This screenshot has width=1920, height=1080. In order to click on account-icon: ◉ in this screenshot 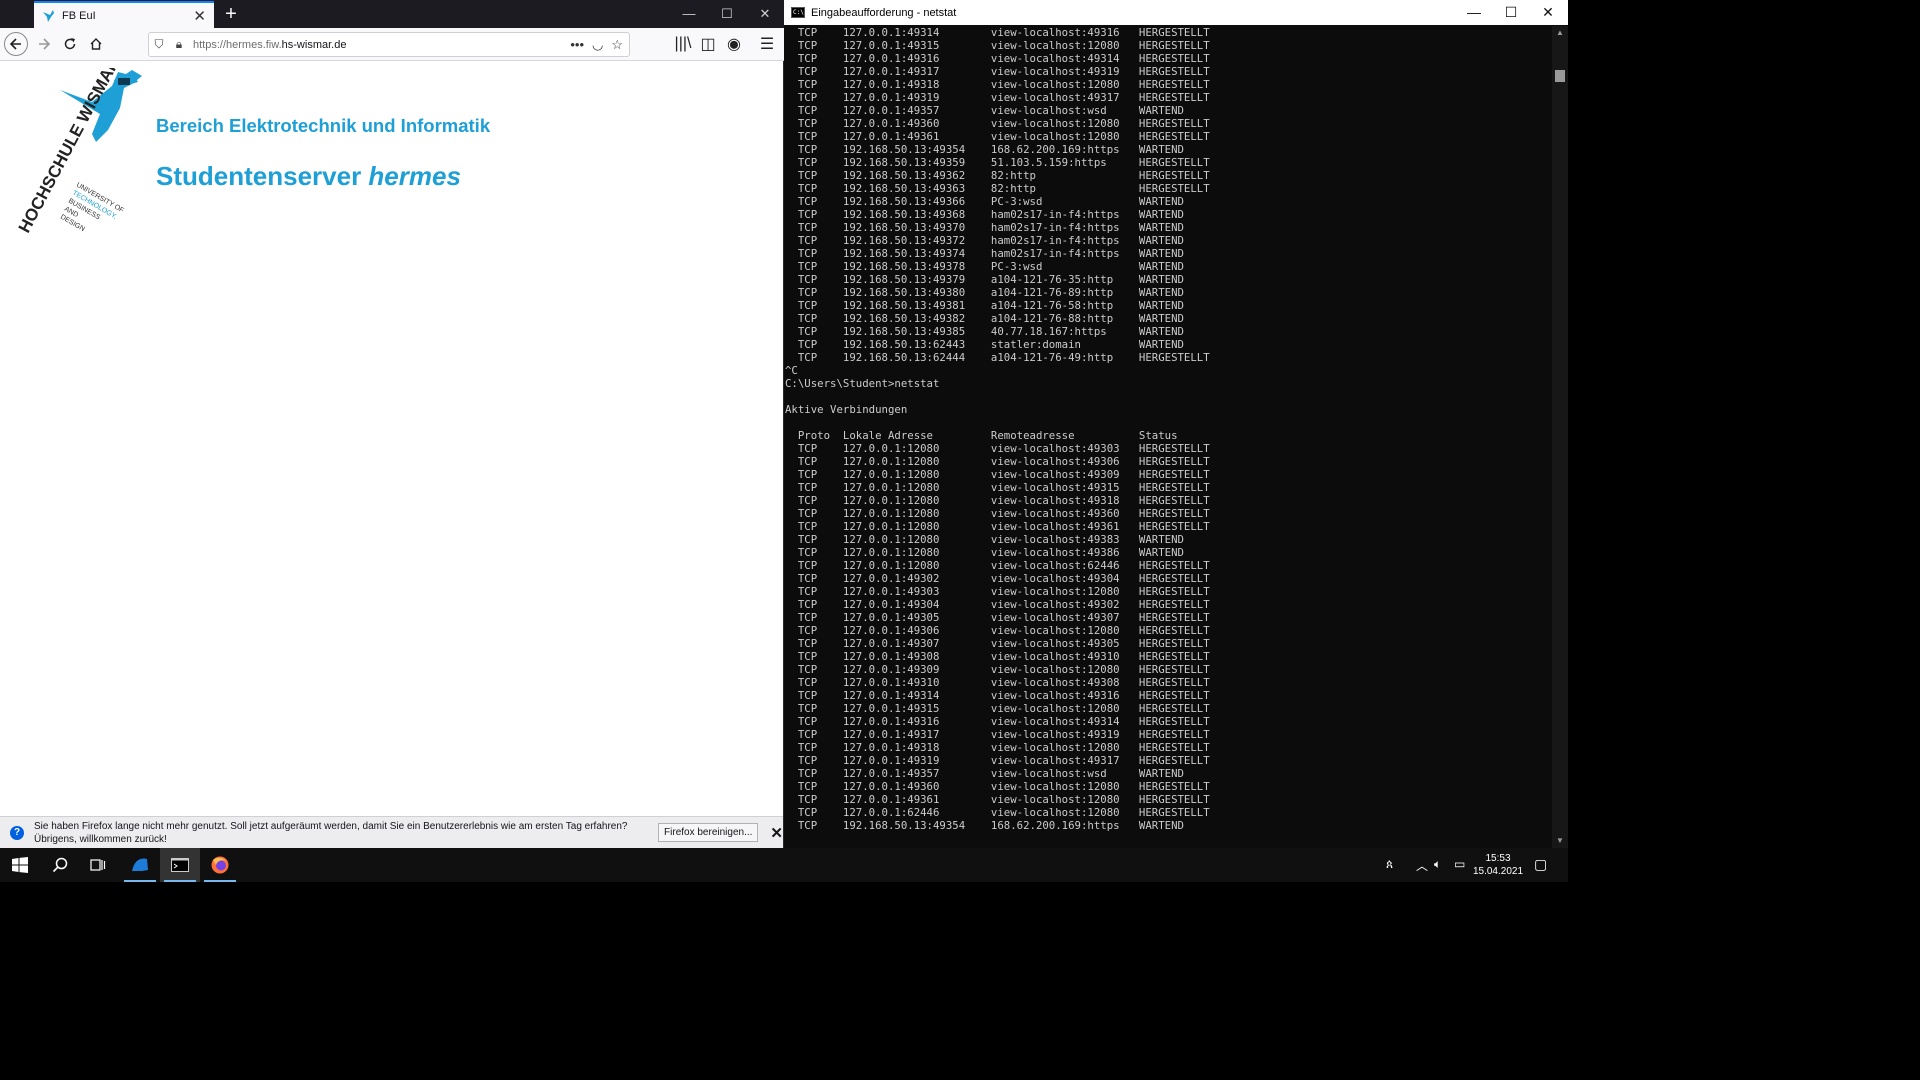, I will do `click(734, 44)`.